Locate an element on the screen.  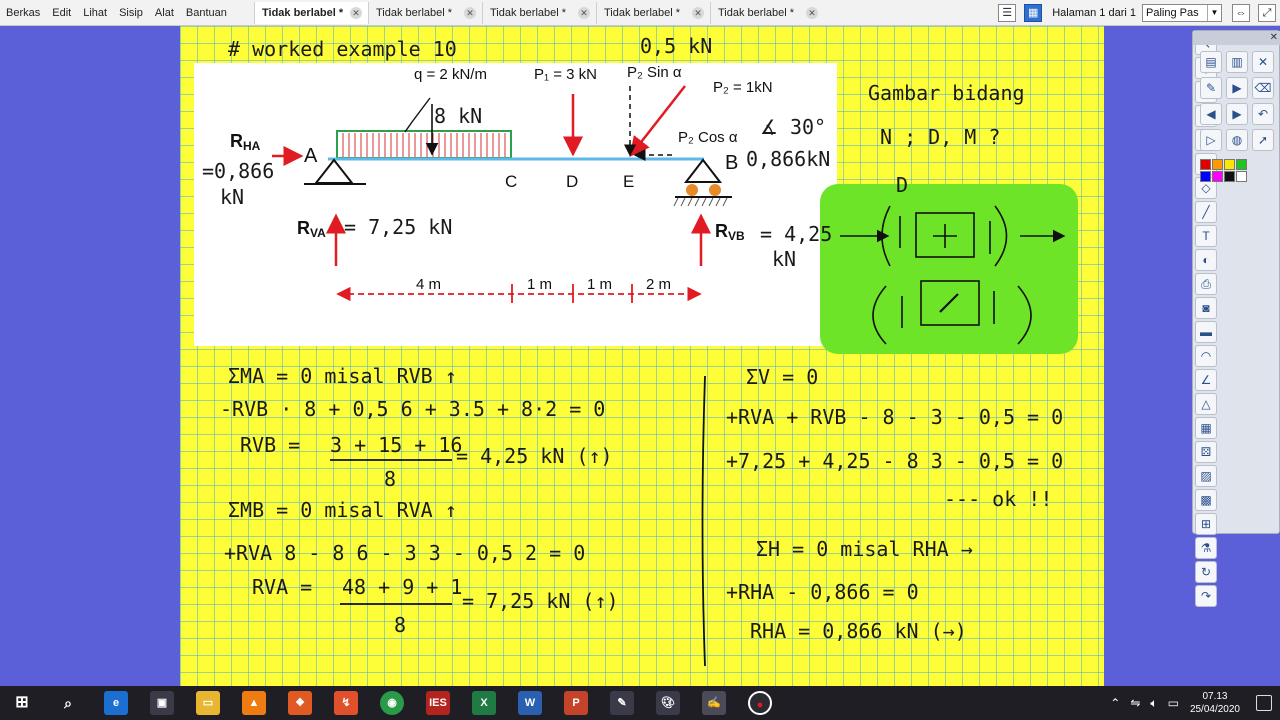
clear-icon: ⌫ is located at coordinates (1263, 88).